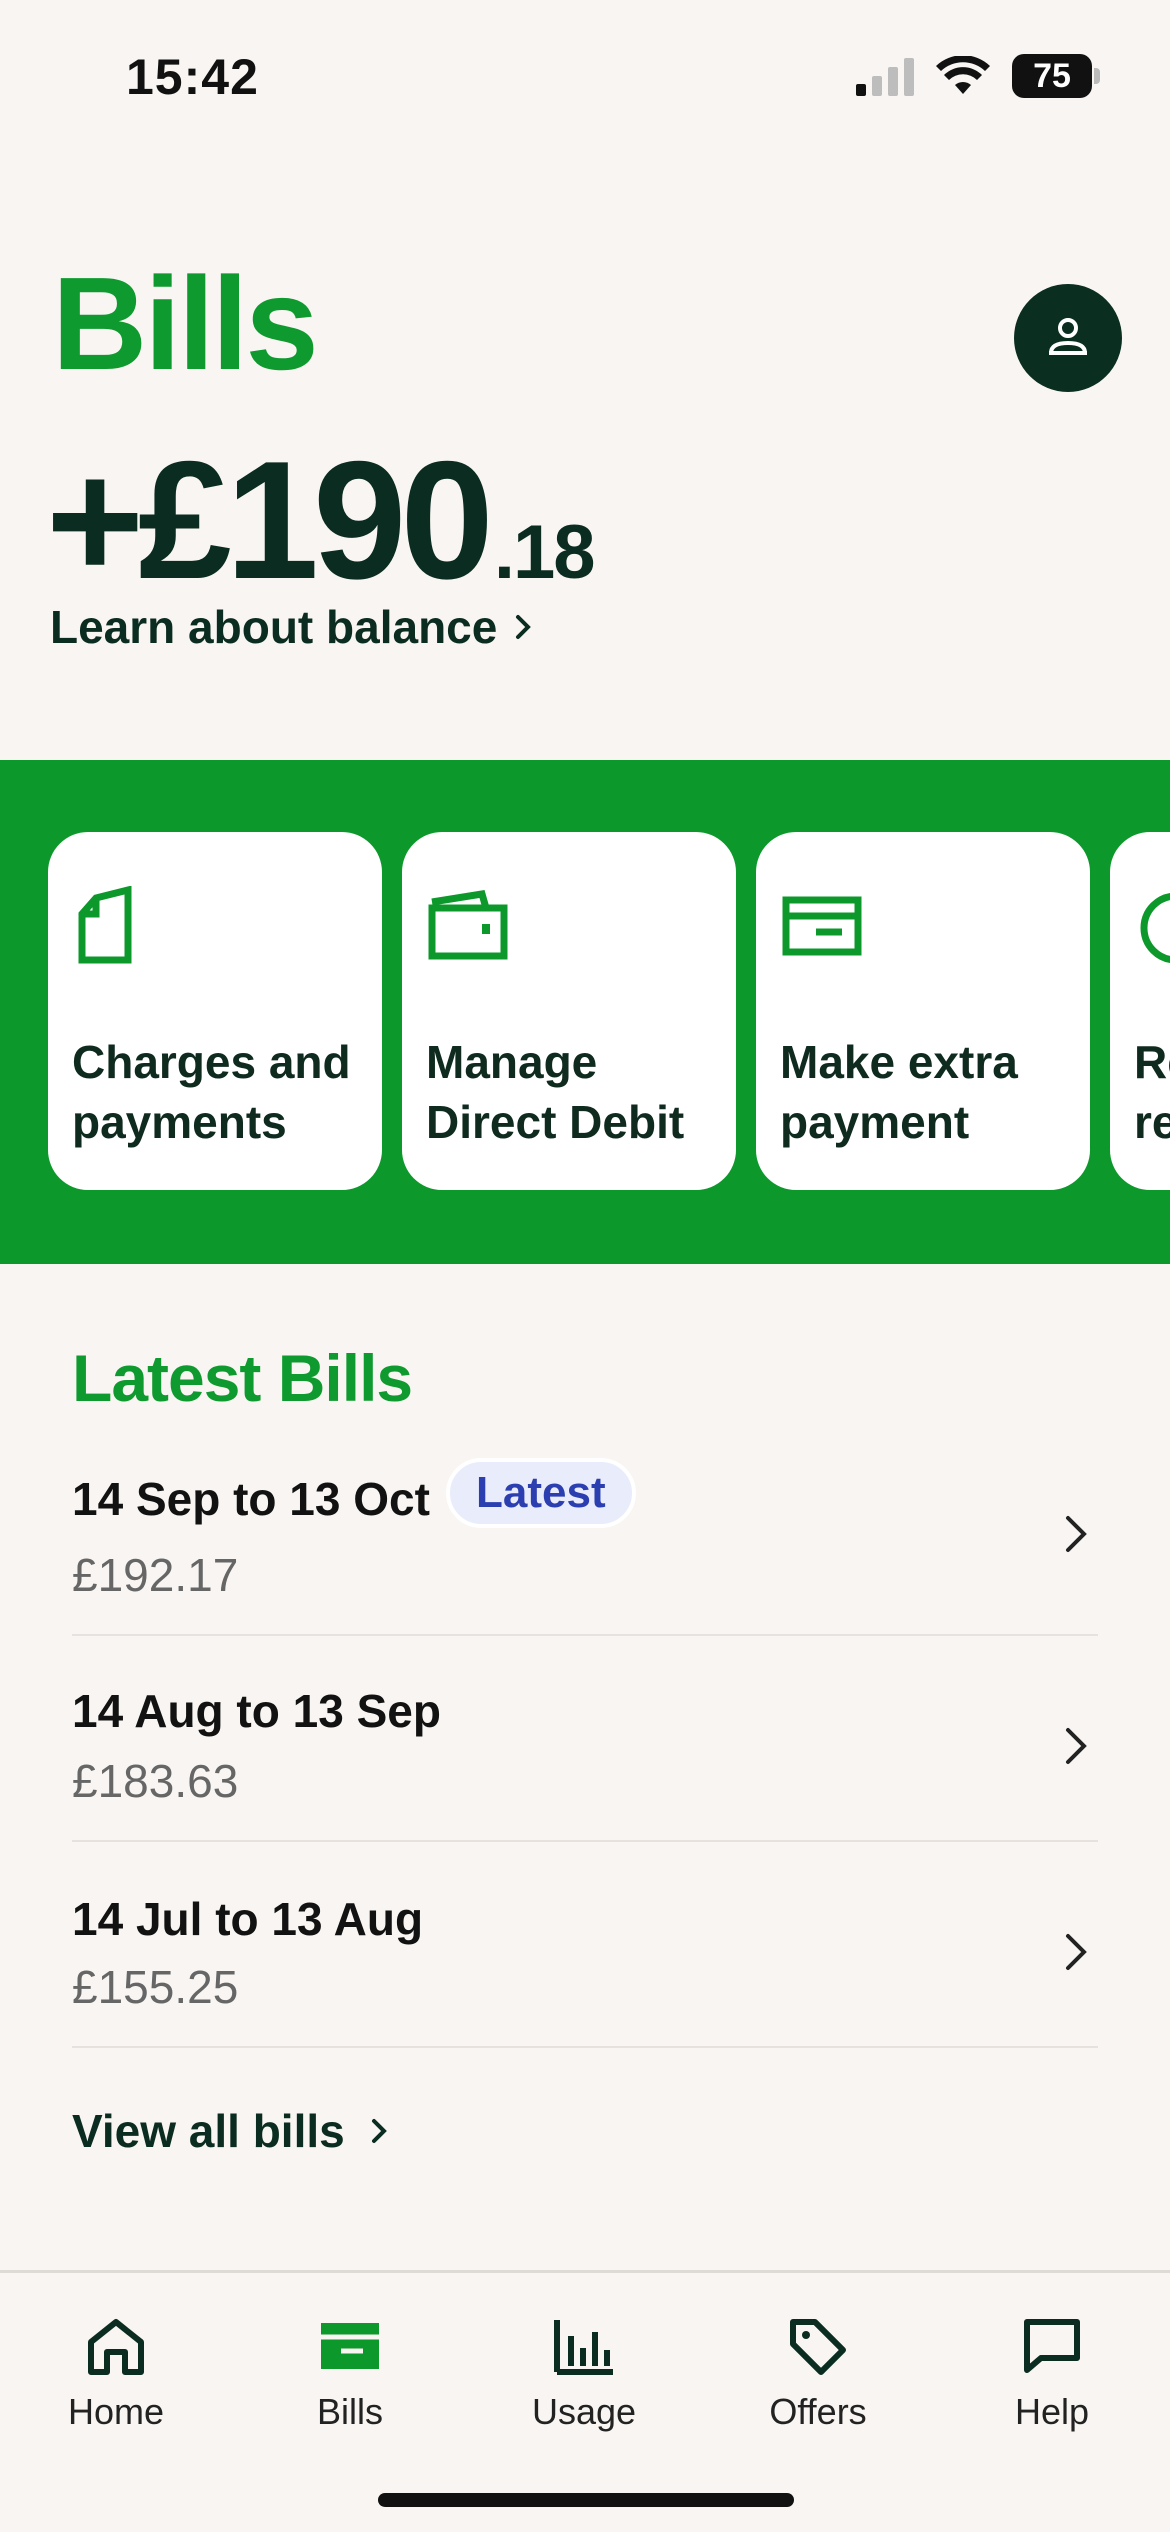 This screenshot has height=2532, width=1170. I want to click on person-icon, so click(1068, 336).